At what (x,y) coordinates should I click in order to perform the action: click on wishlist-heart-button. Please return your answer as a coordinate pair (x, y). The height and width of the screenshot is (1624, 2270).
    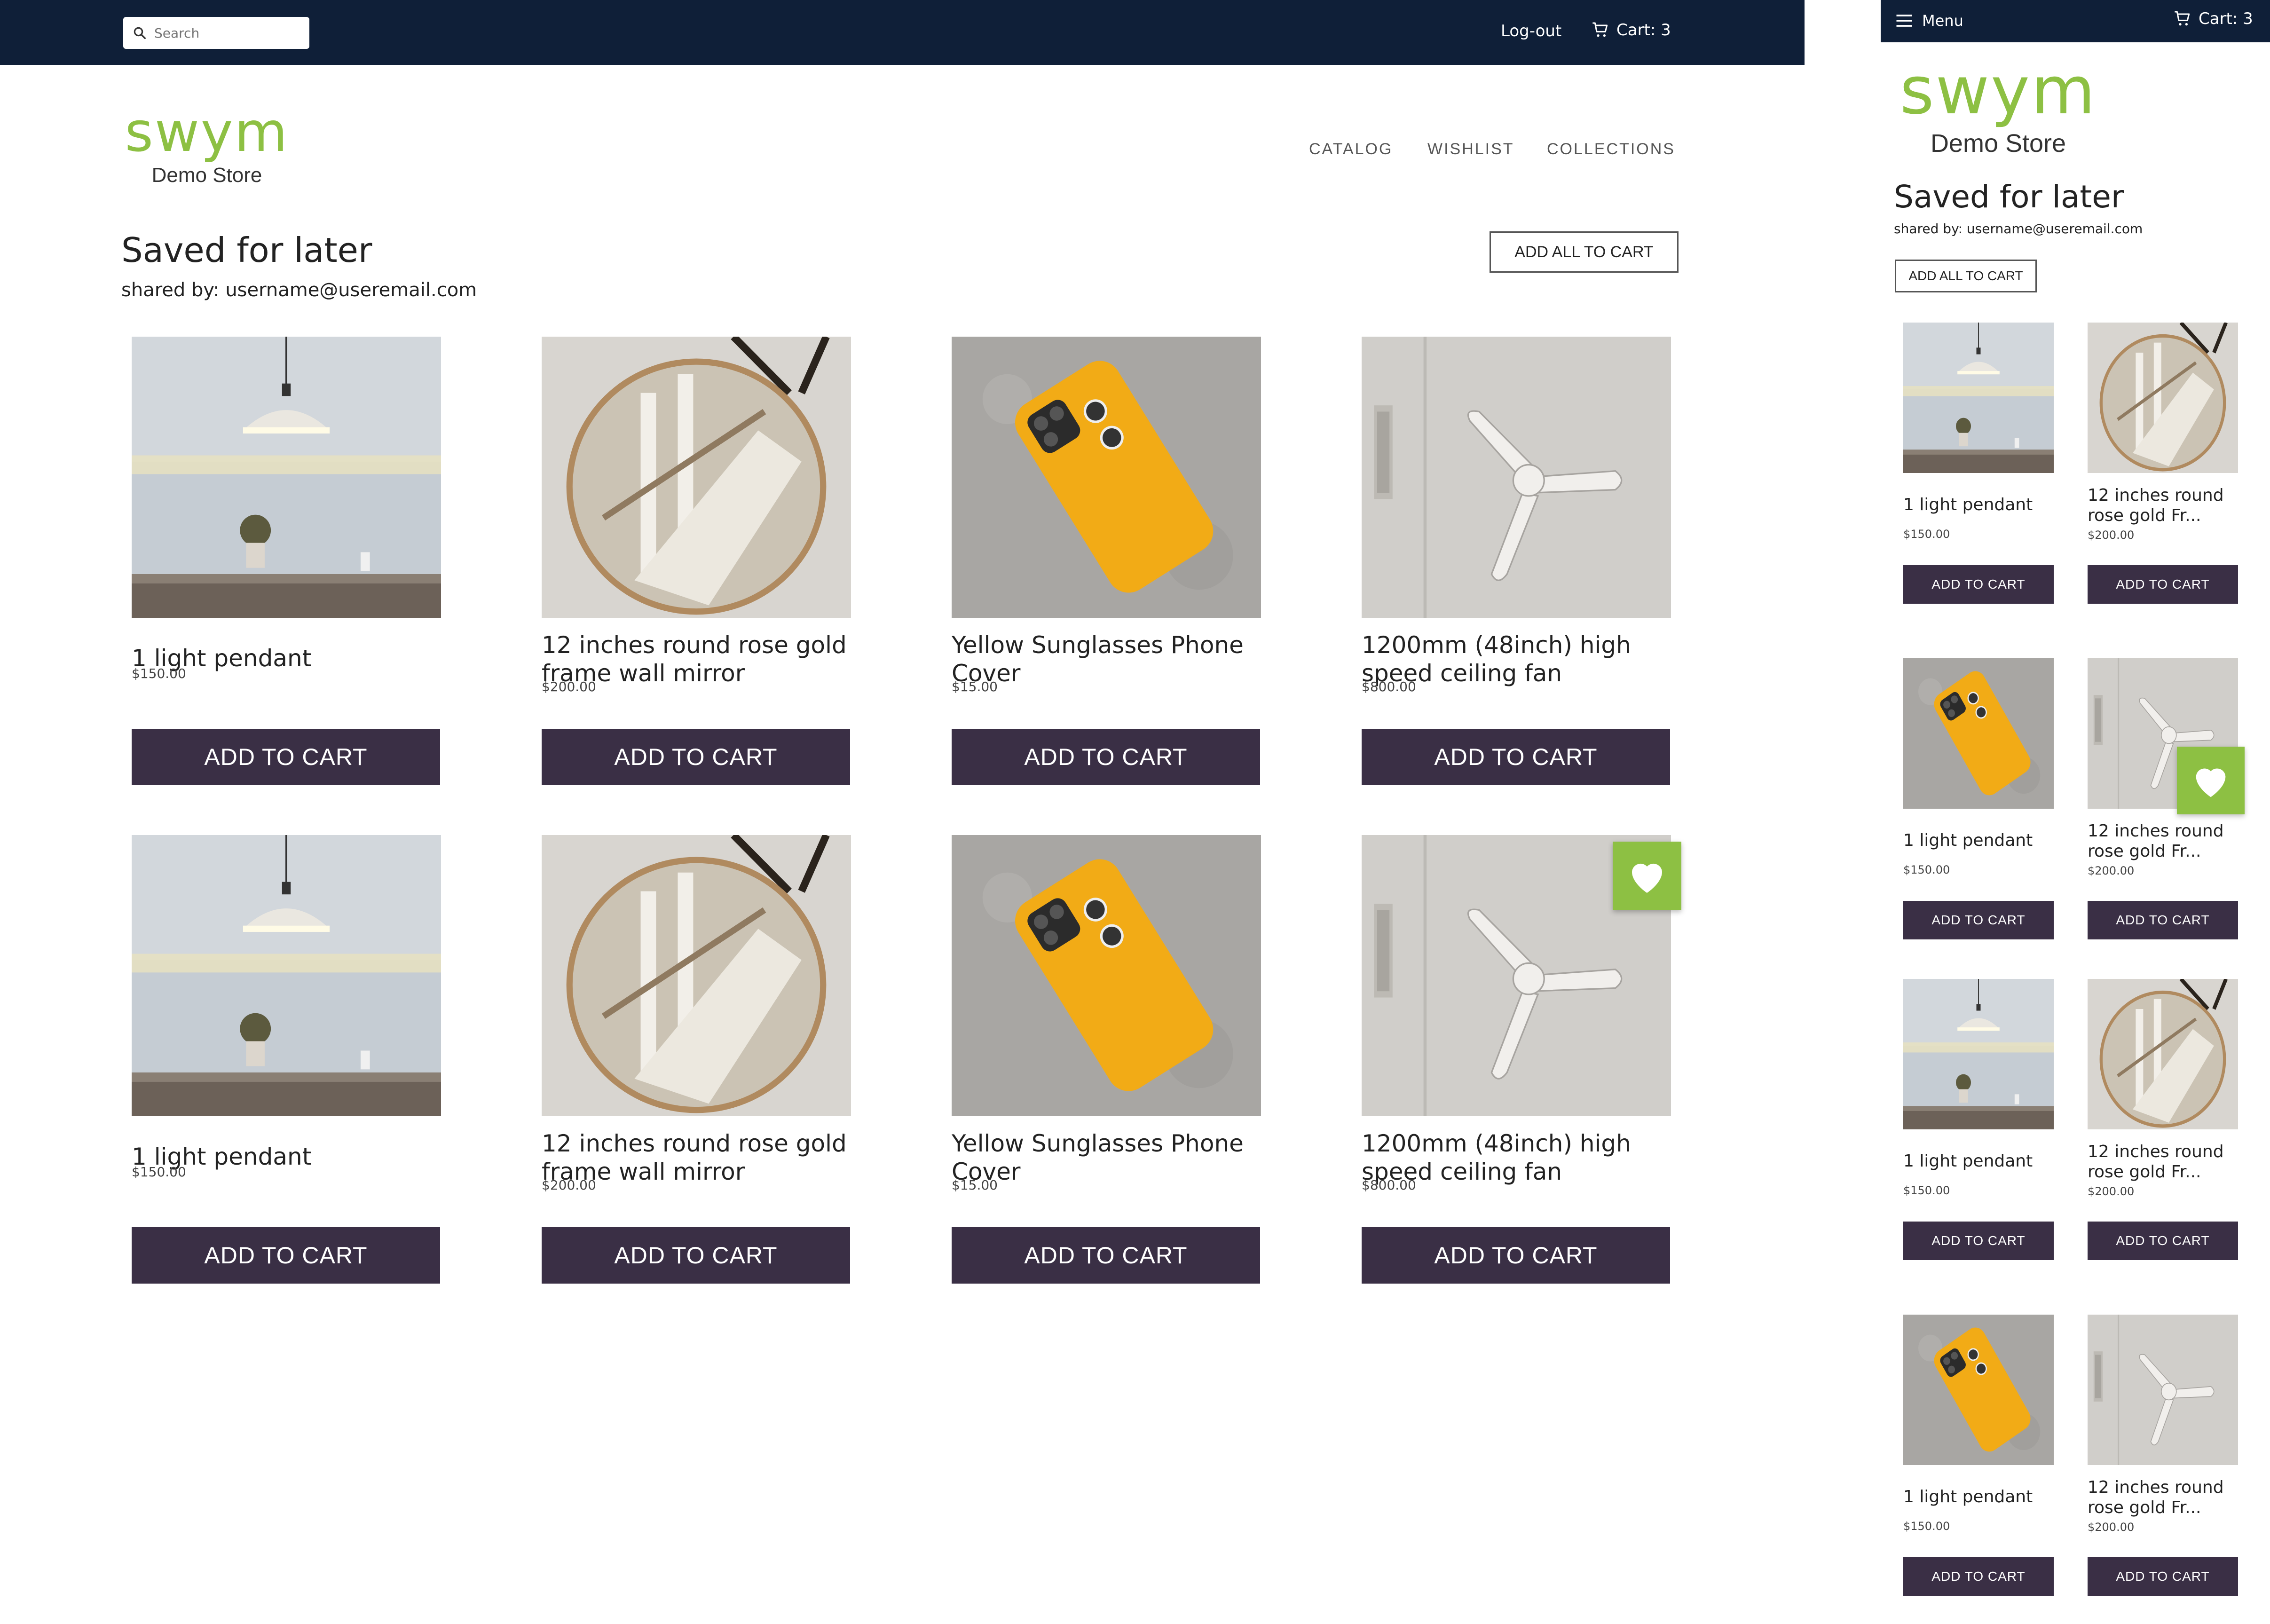
    Looking at the image, I should click on (1647, 876).